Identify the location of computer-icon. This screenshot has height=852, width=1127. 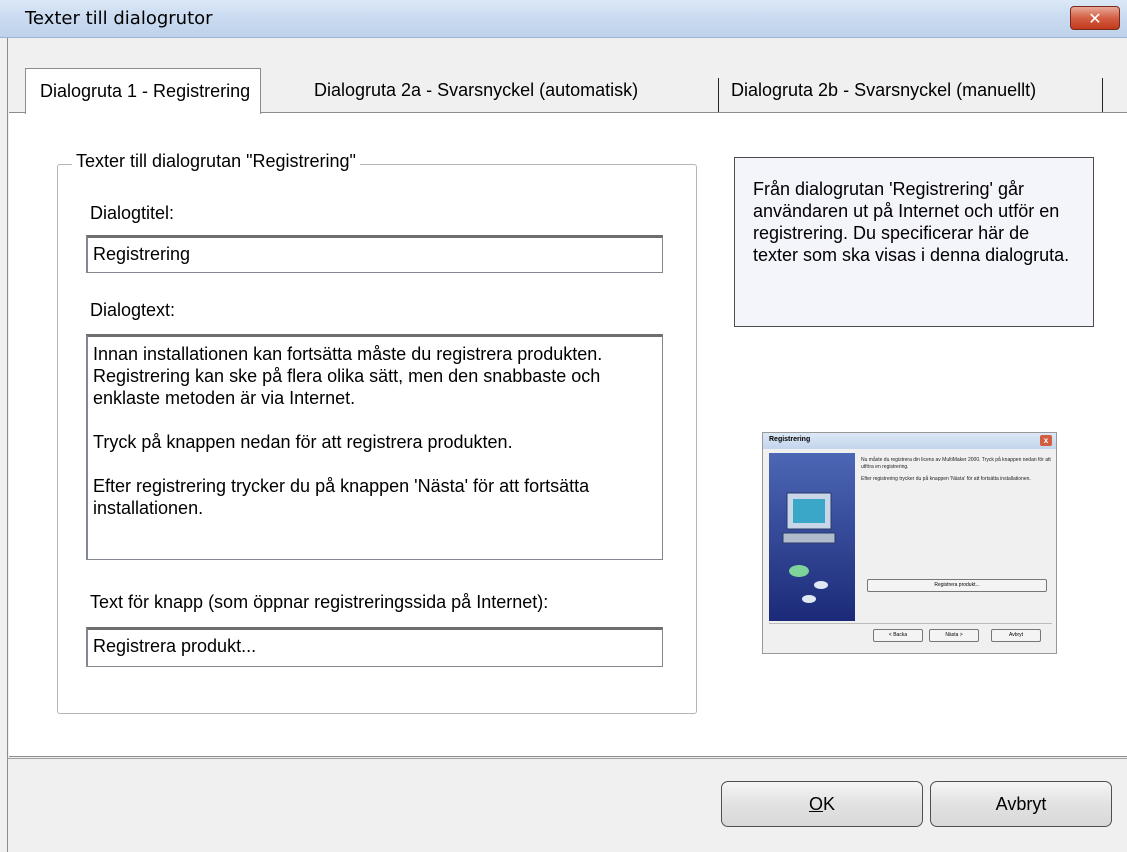
(809, 547).